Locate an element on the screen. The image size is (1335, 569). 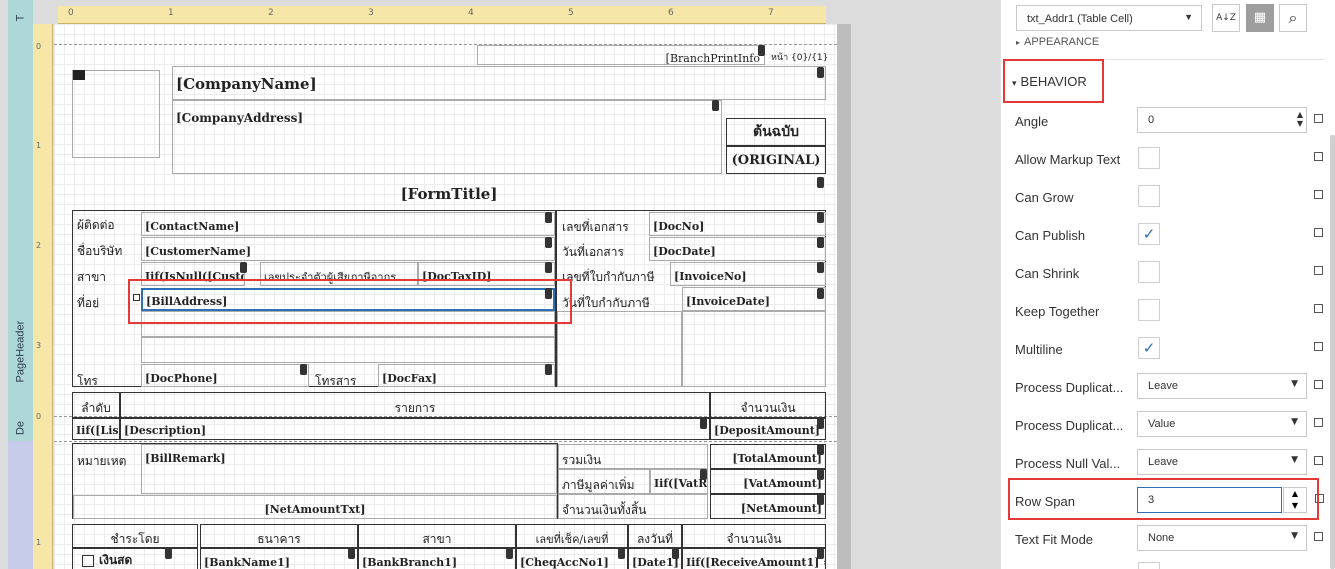
page-number-field: หน้า {0}/{1} is located at coordinates (798, 56).